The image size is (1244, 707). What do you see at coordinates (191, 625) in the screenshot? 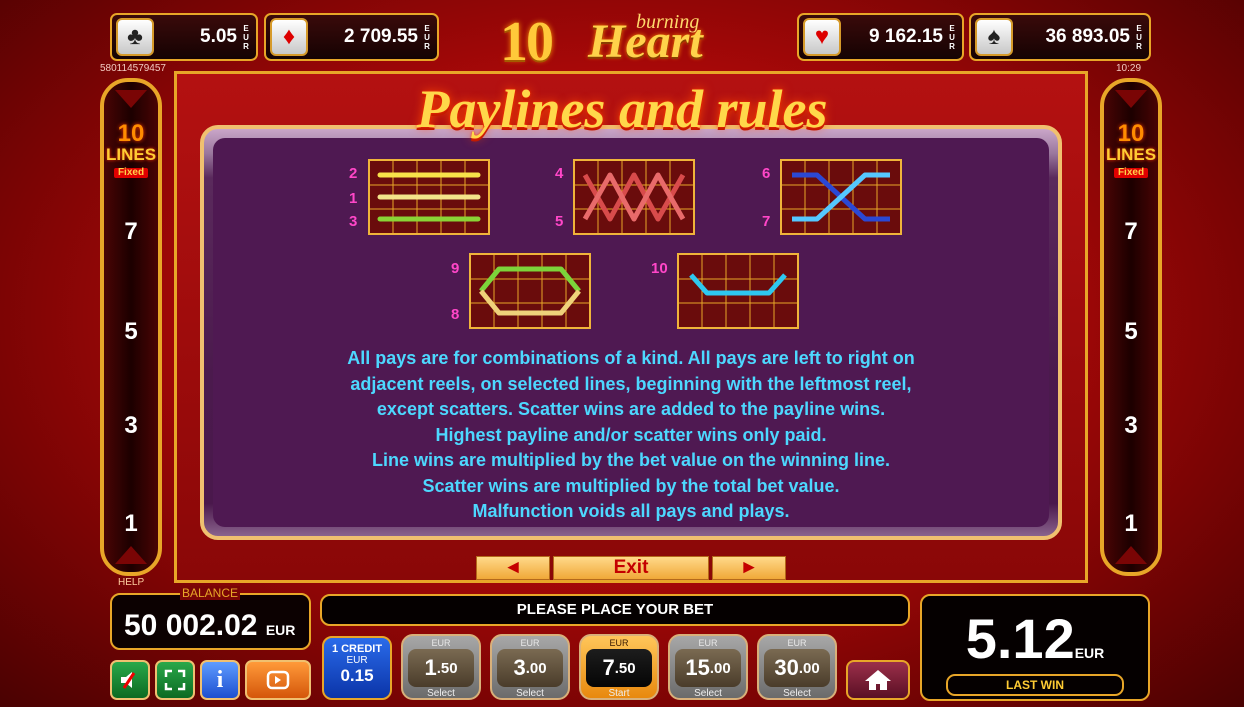
I see `balance-value: 50 002.02` at bounding box center [191, 625].